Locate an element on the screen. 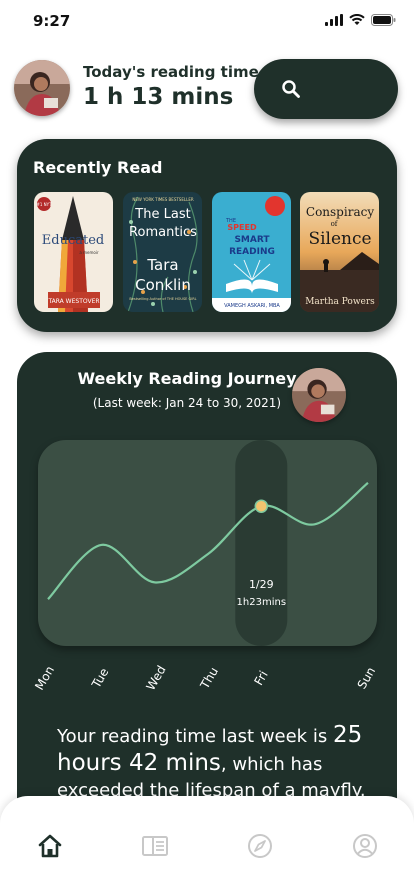 Image resolution: width=414 pixels, height=896 pixels. nav-explore is located at coordinates (260, 846).